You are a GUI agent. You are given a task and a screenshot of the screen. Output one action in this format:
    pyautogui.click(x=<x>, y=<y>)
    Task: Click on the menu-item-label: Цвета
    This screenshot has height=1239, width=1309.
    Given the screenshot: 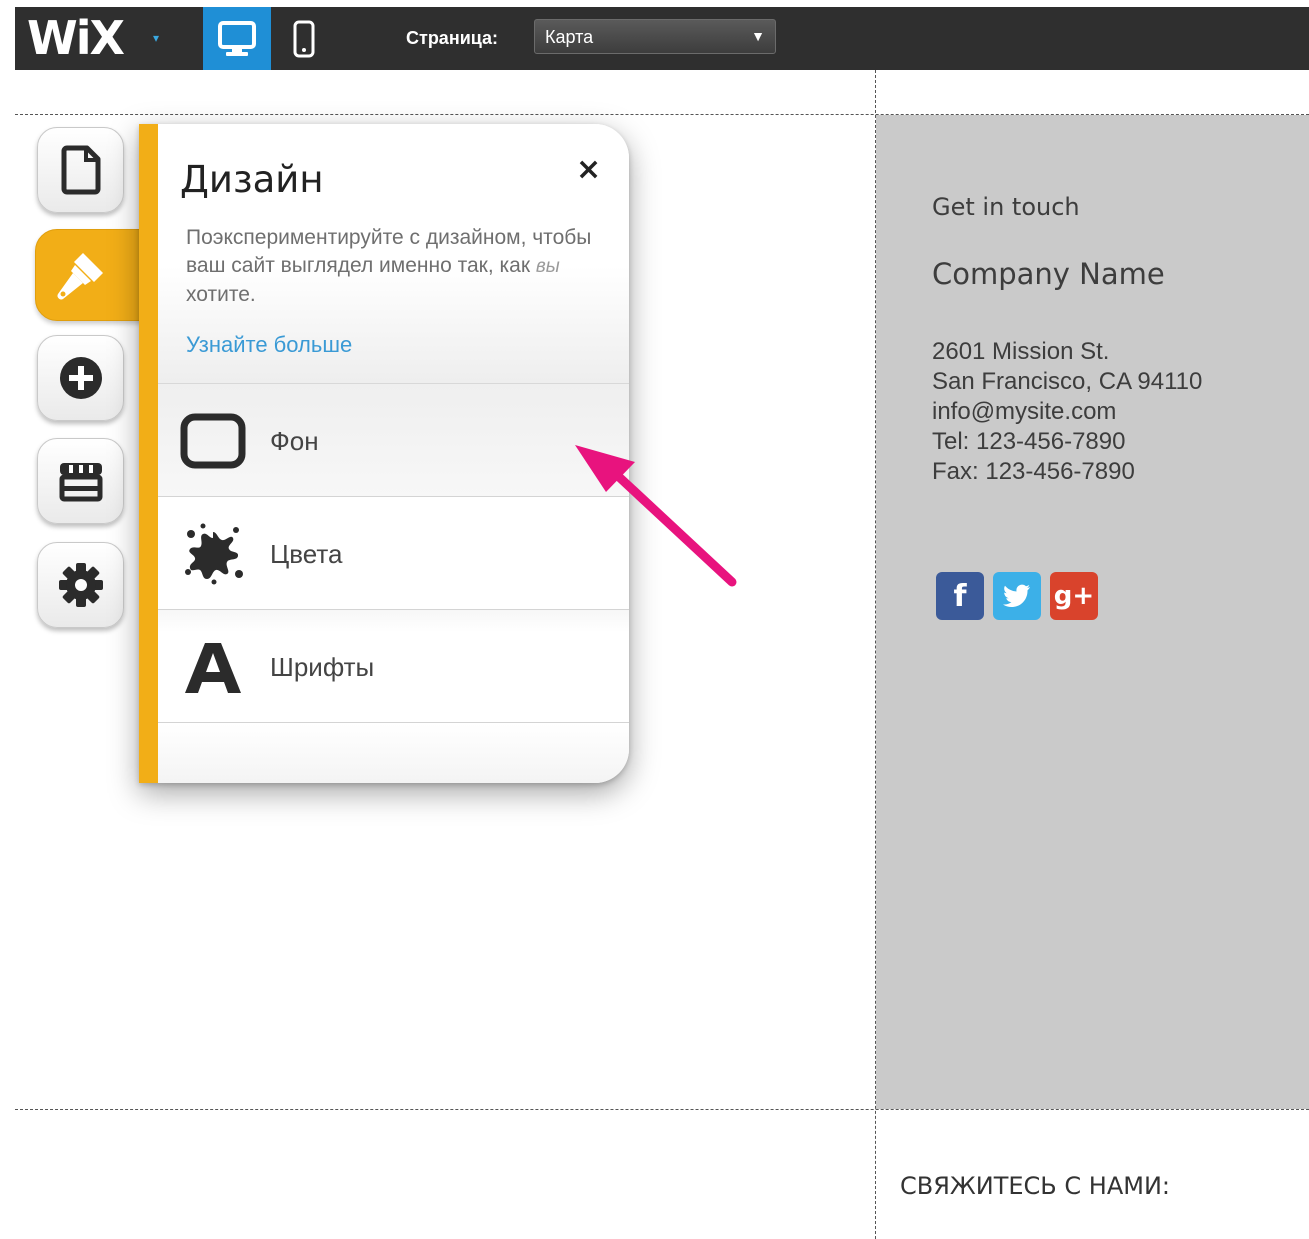 What is the action you would take?
    pyautogui.click(x=306, y=554)
    